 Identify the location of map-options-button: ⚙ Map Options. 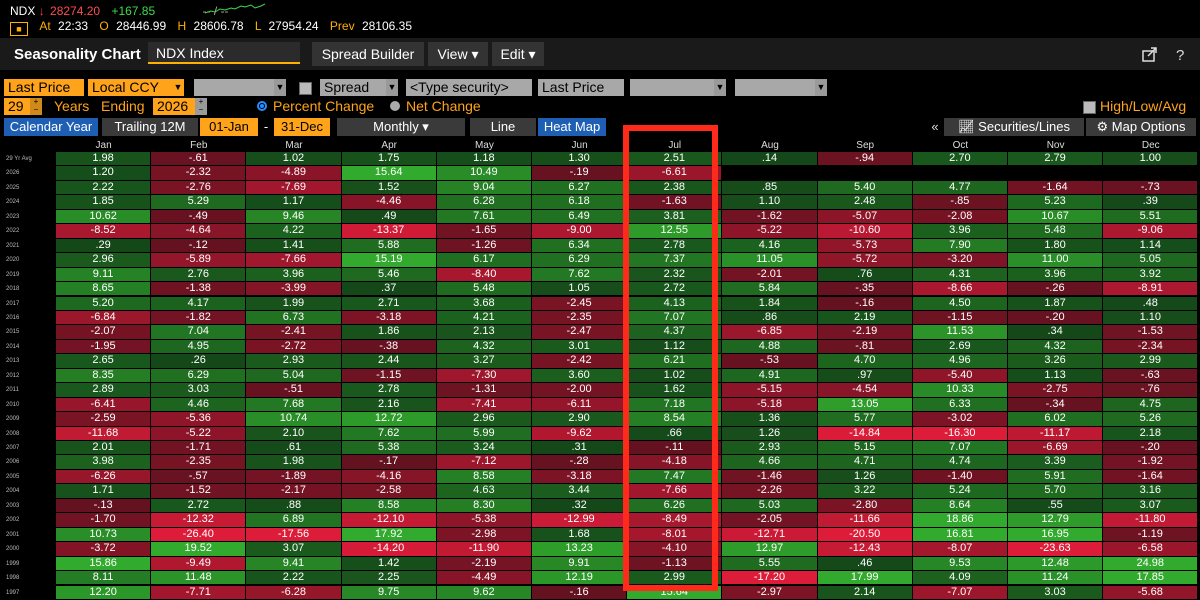
(1141, 127).